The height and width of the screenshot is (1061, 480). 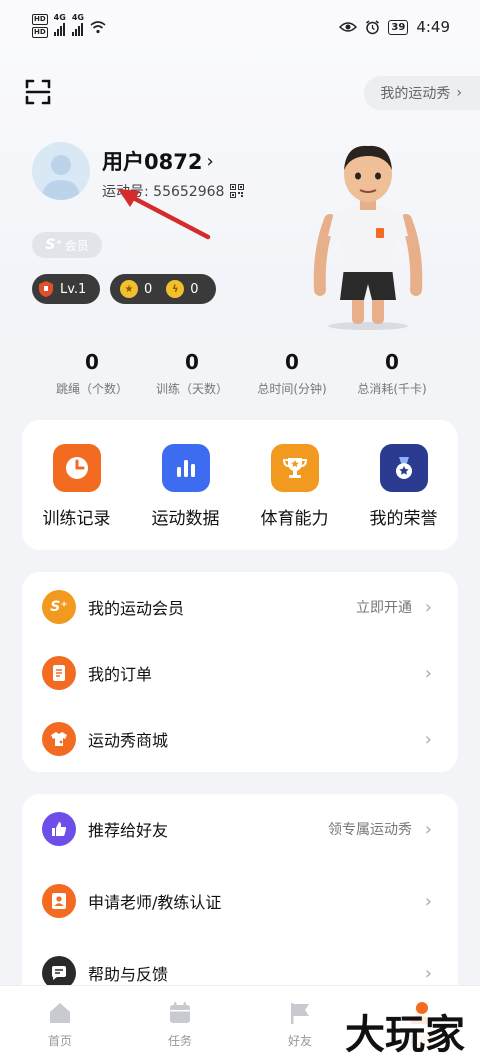 I want to click on clock-time: 4:49, so click(x=433, y=27).